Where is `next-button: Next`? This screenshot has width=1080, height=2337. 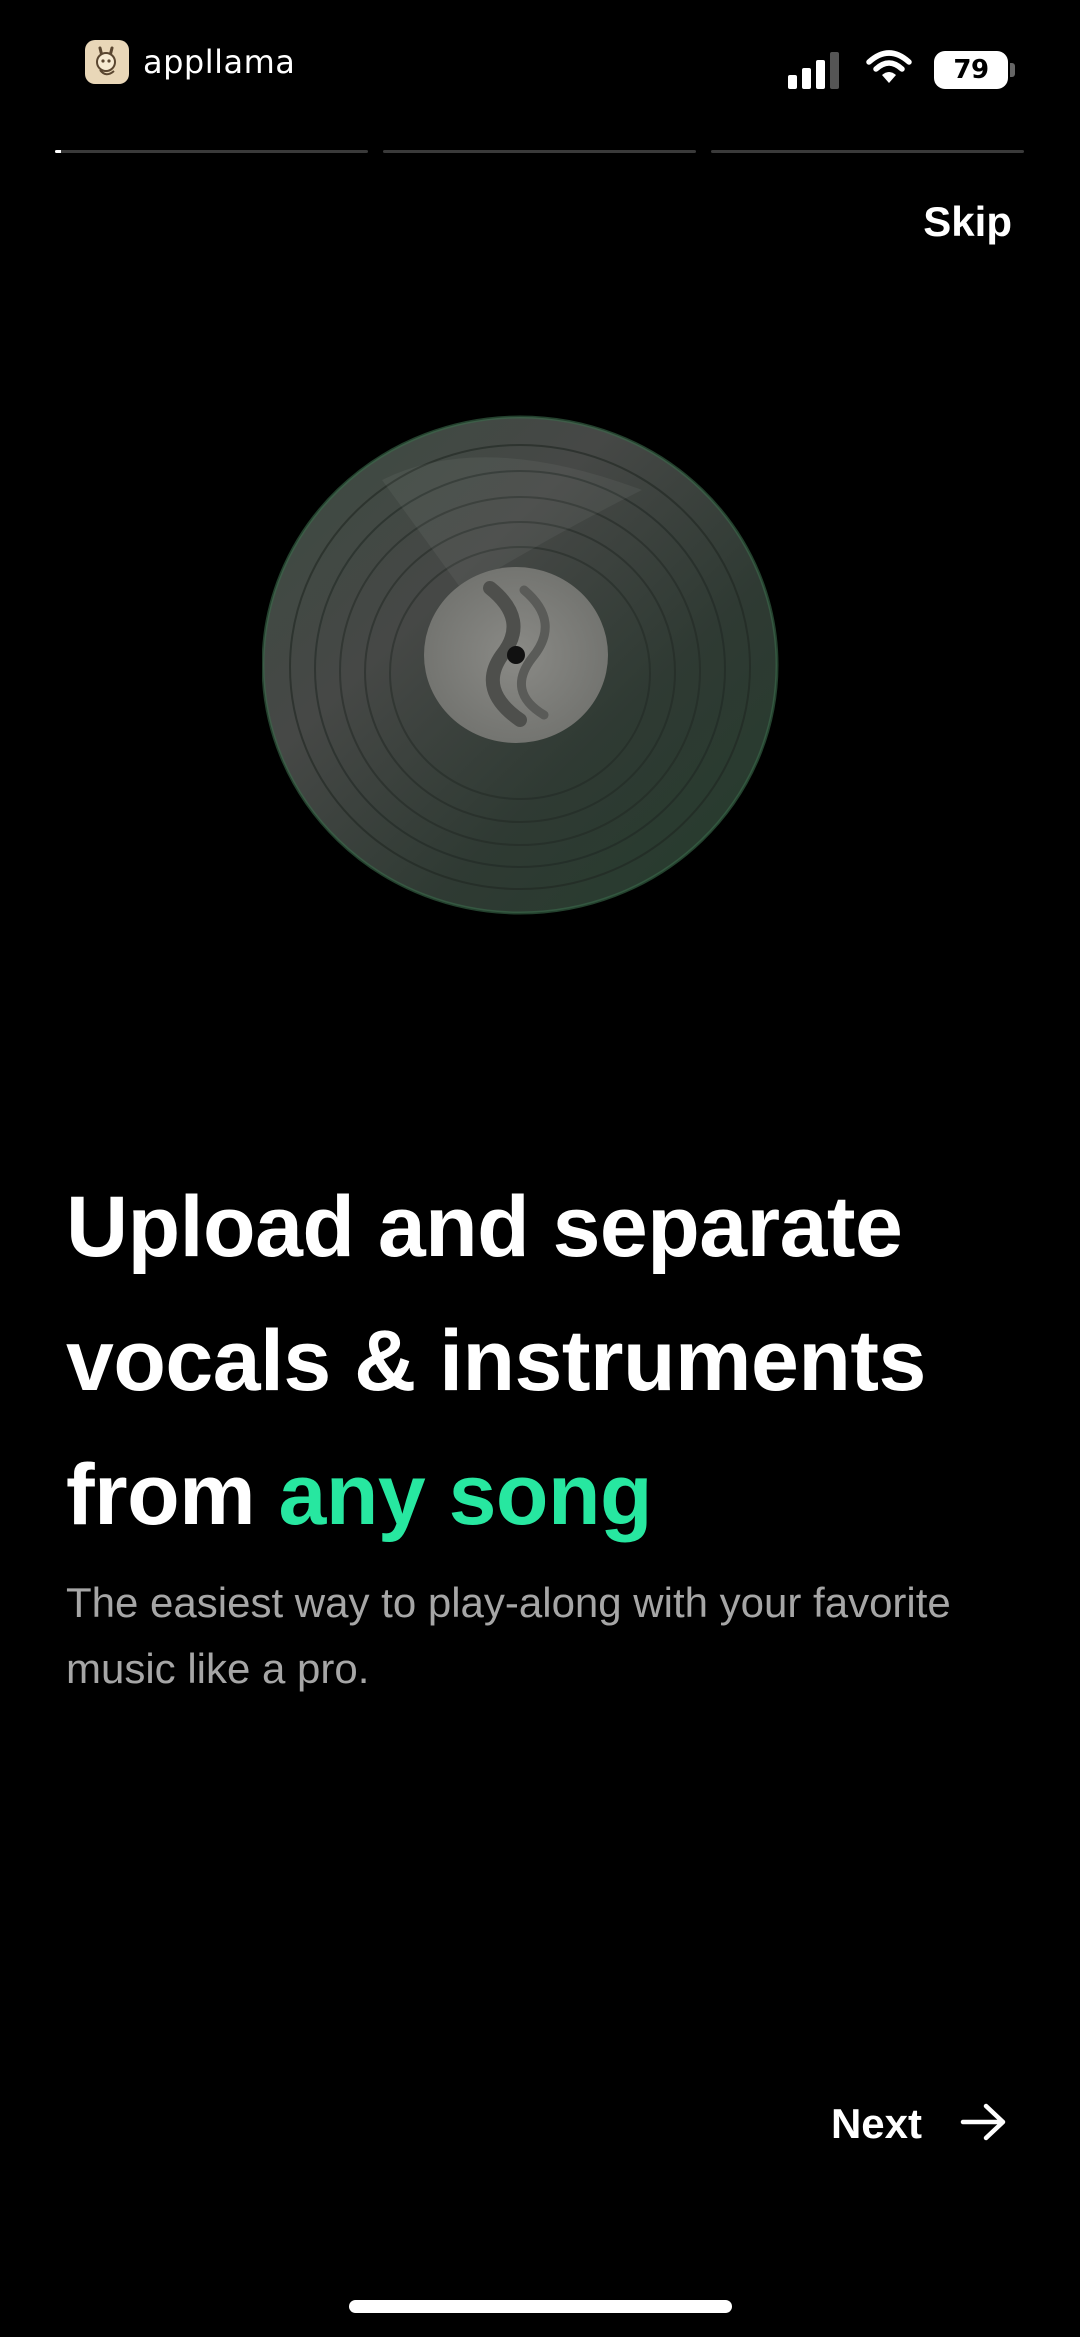 next-button: Next is located at coordinates (919, 2124).